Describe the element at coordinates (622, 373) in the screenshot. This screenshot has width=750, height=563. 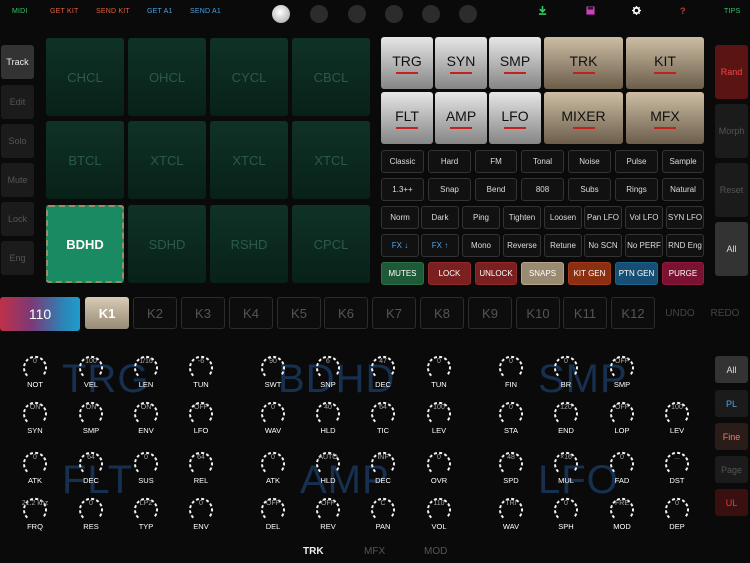
I see `knob-smp: OFF SMP` at that location.